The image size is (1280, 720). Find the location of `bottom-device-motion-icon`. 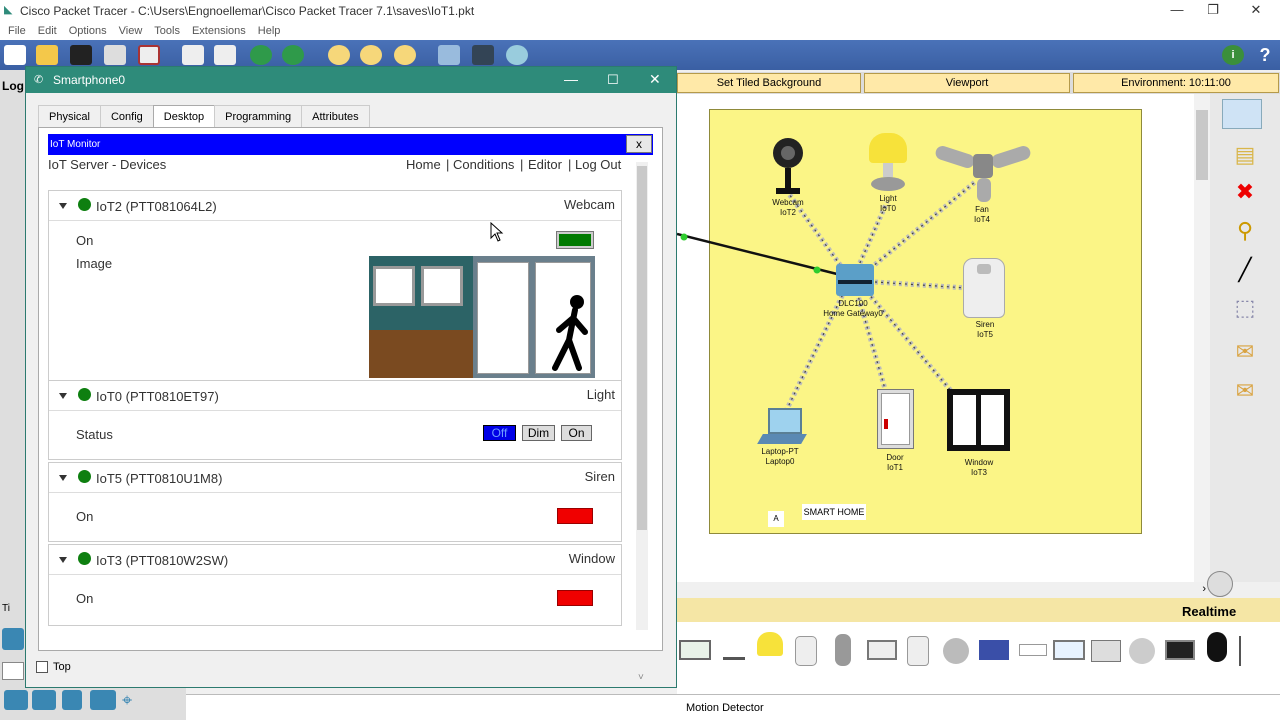

bottom-device-motion-icon is located at coordinates (1142, 651).